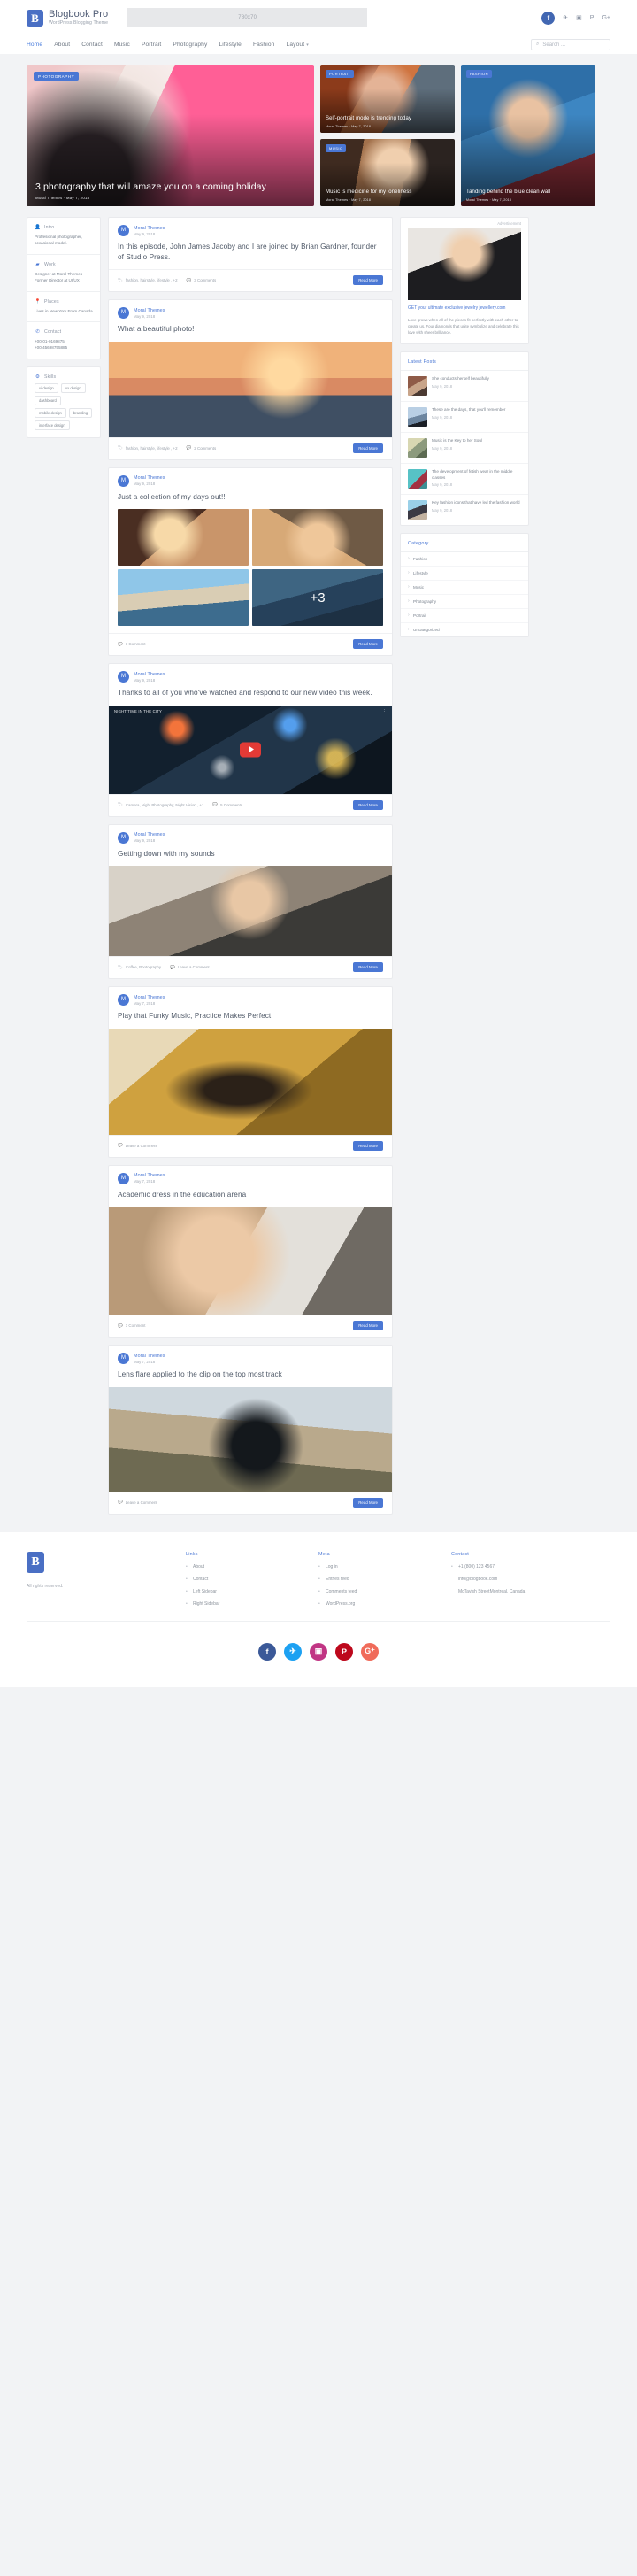 The width and height of the screenshot is (637, 2576). Describe the element at coordinates (251, 497) in the screenshot. I see `post-title: Just a collection of my days out!!` at that location.